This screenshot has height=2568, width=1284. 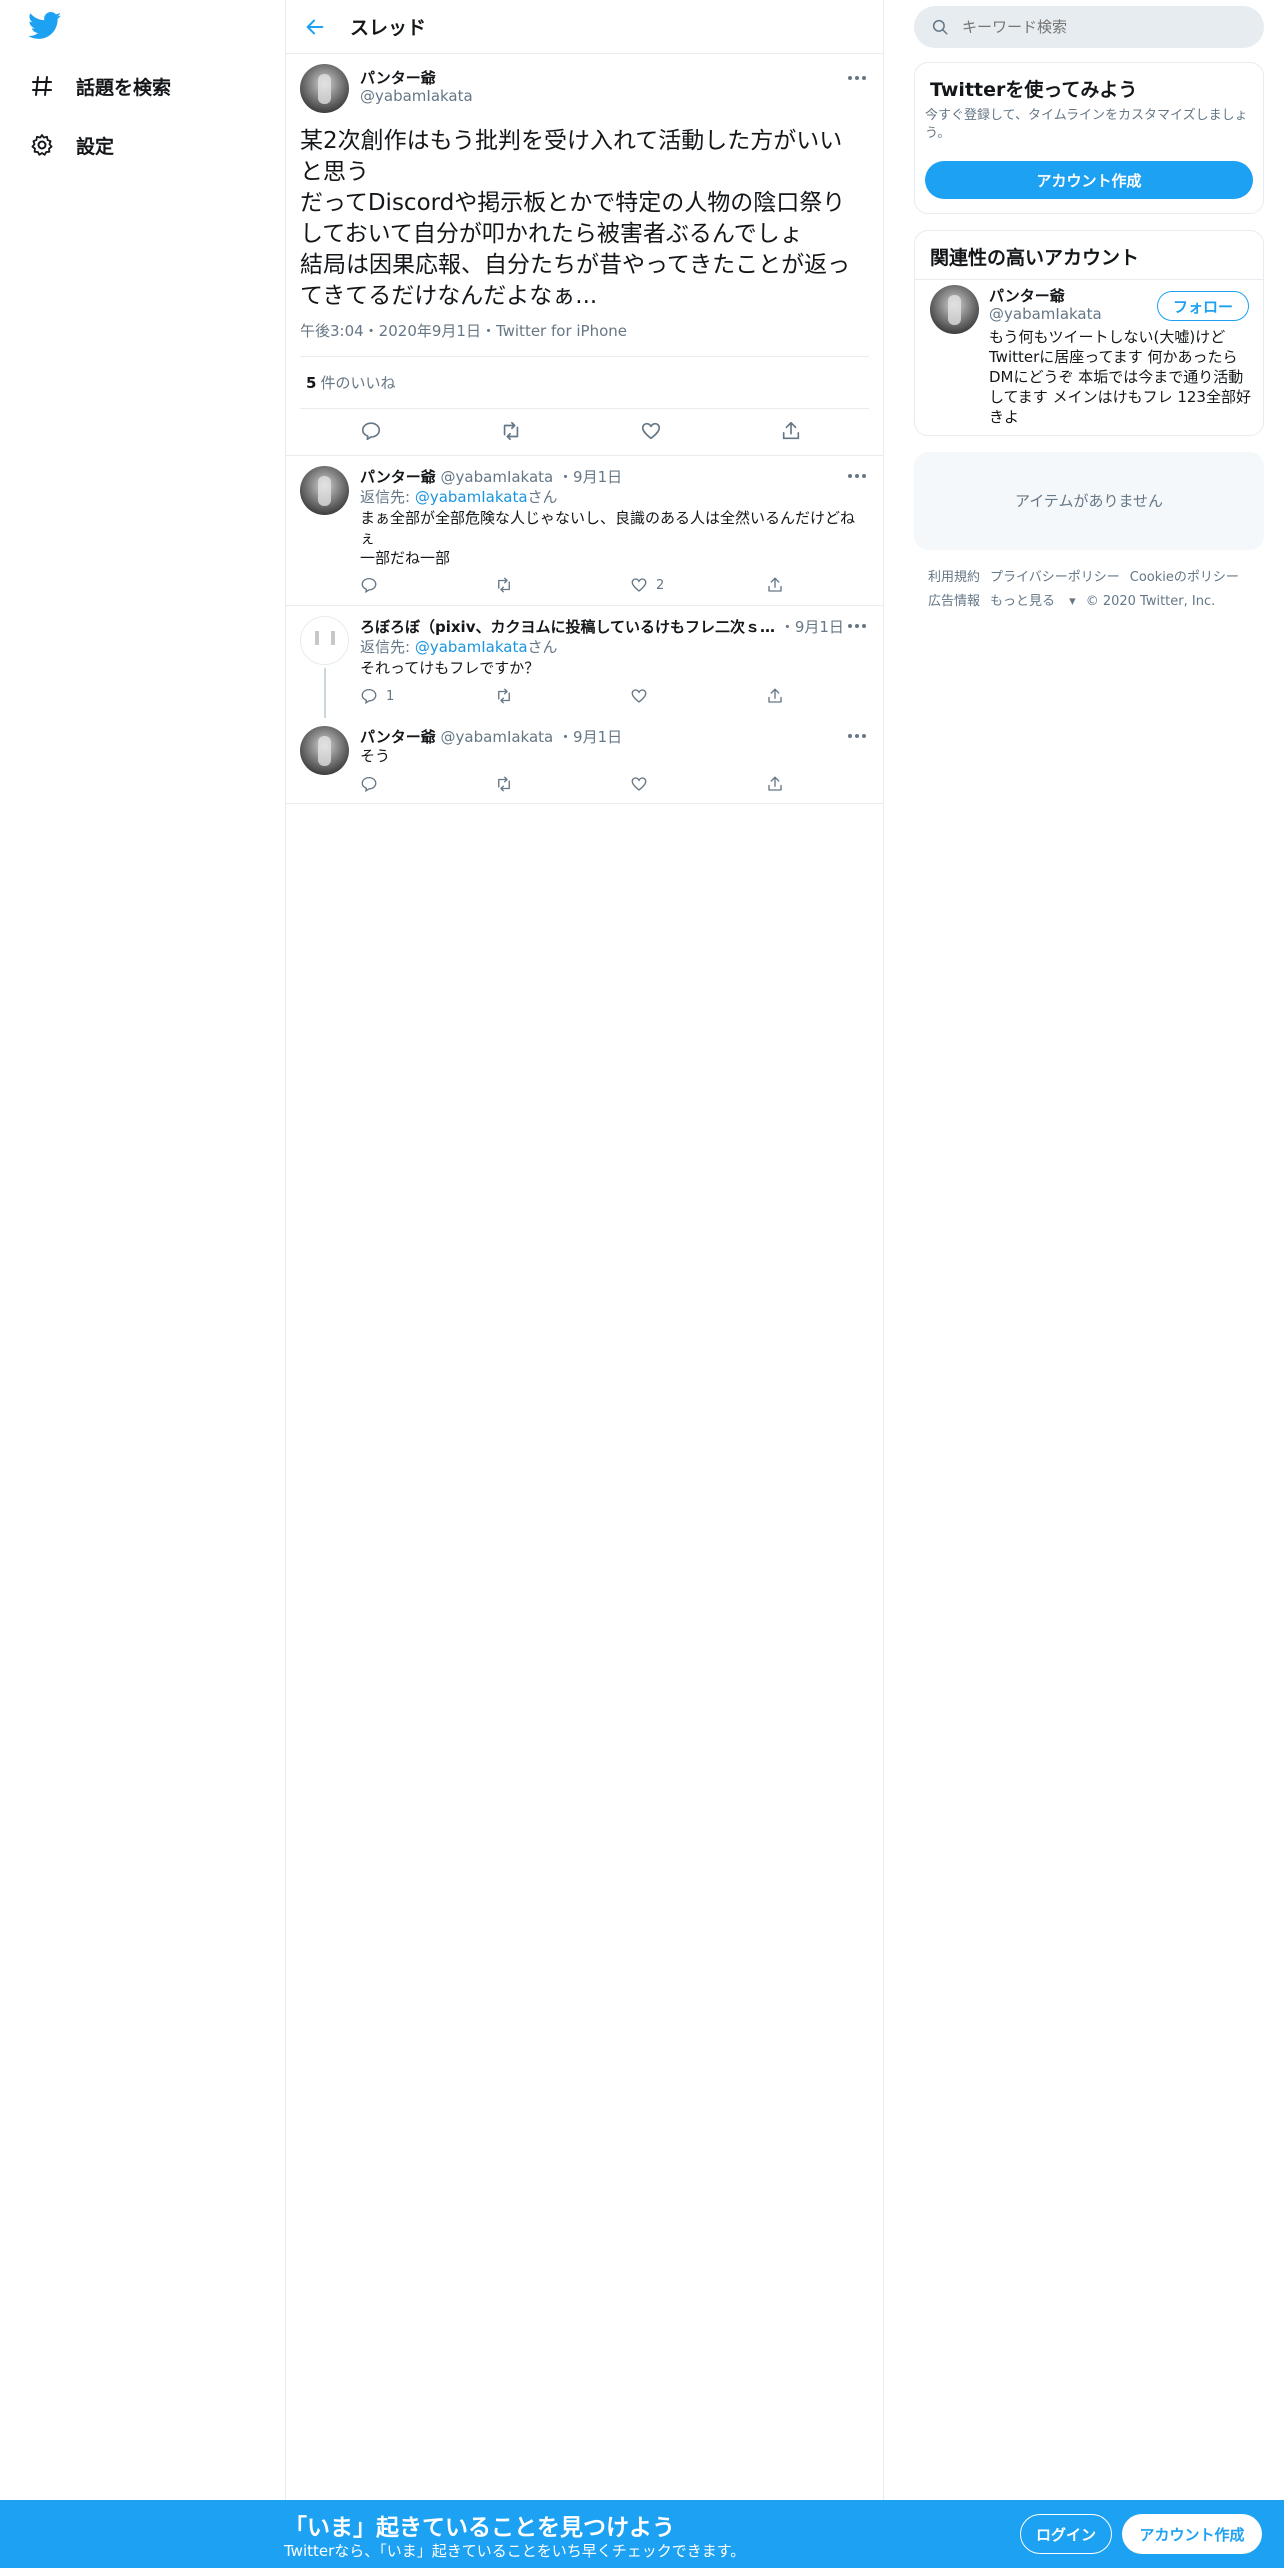 I want to click on search-icon, so click(x=940, y=27).